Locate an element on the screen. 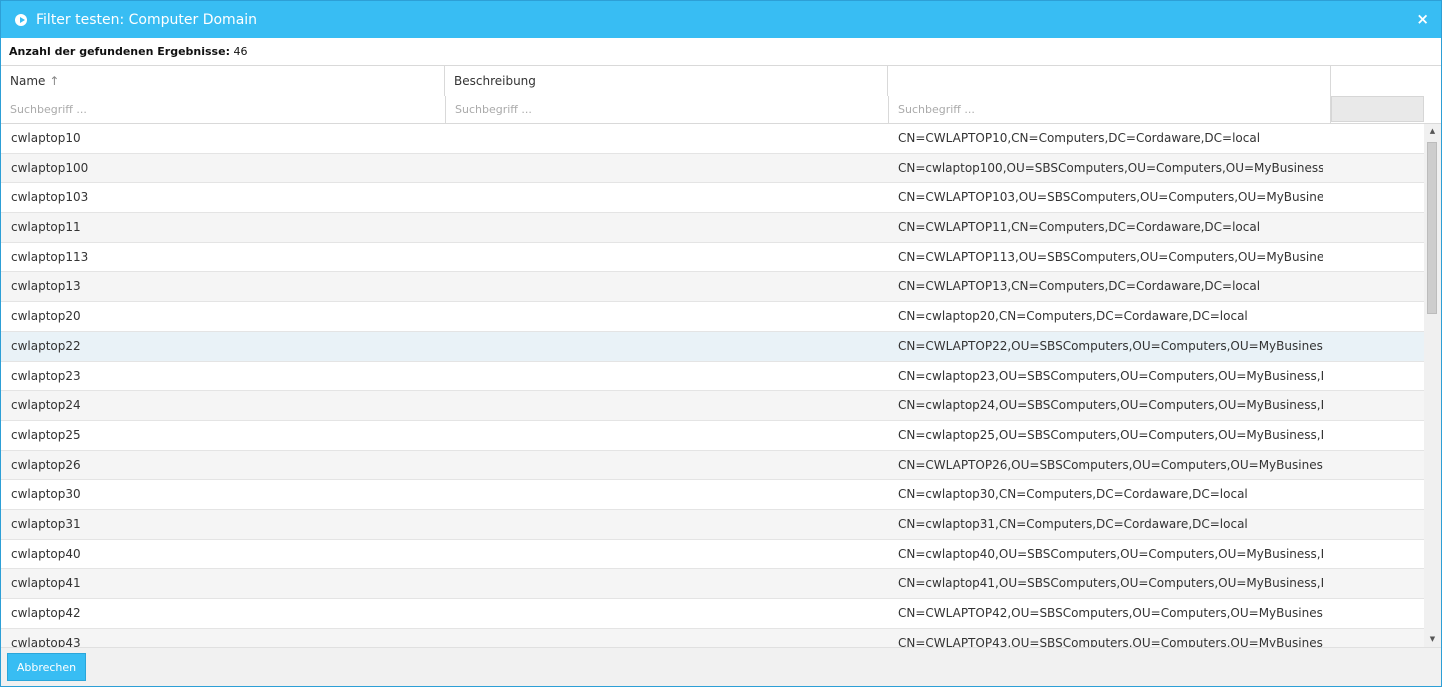 This screenshot has width=1442, height=687. cell-name: cwlaptop10 is located at coordinates (46, 138).